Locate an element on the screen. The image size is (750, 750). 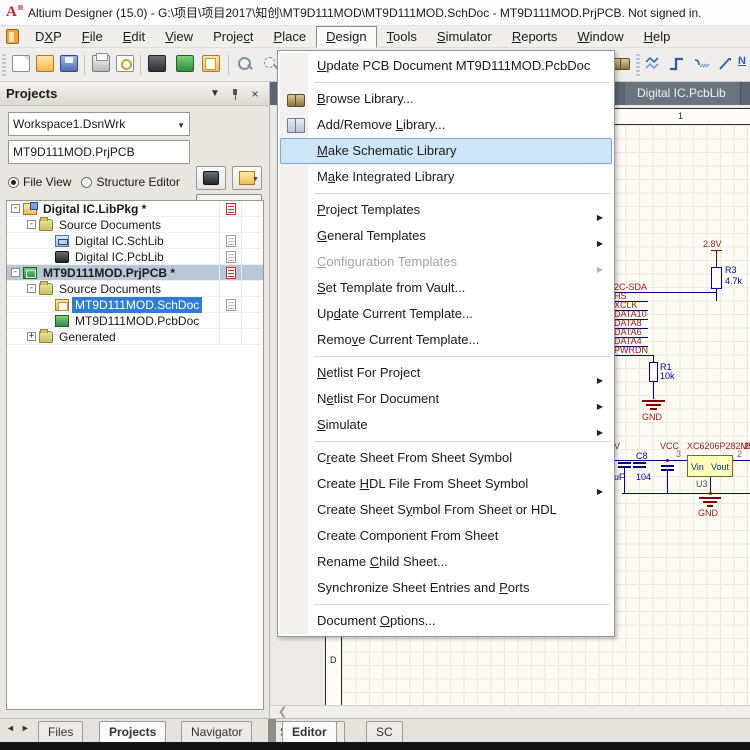
menu-item-configuration-templates: Configuration Templates ▶ is located at coordinates (446, 262).